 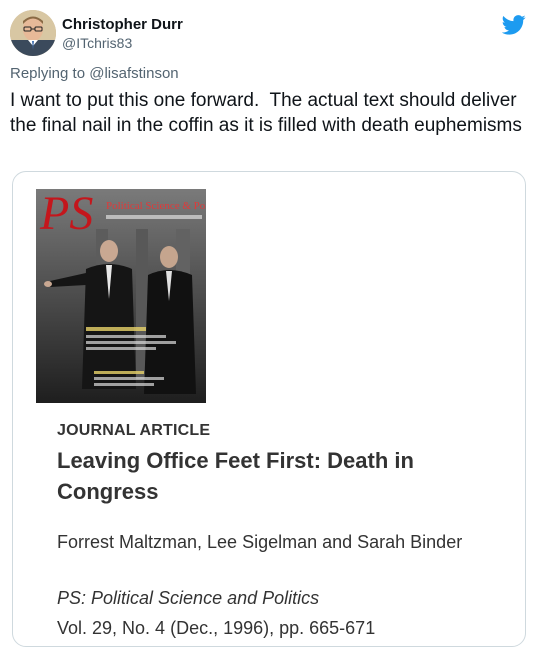 I want to click on journal-cover-image: PS Political Science & Politics, so click(x=121, y=301).